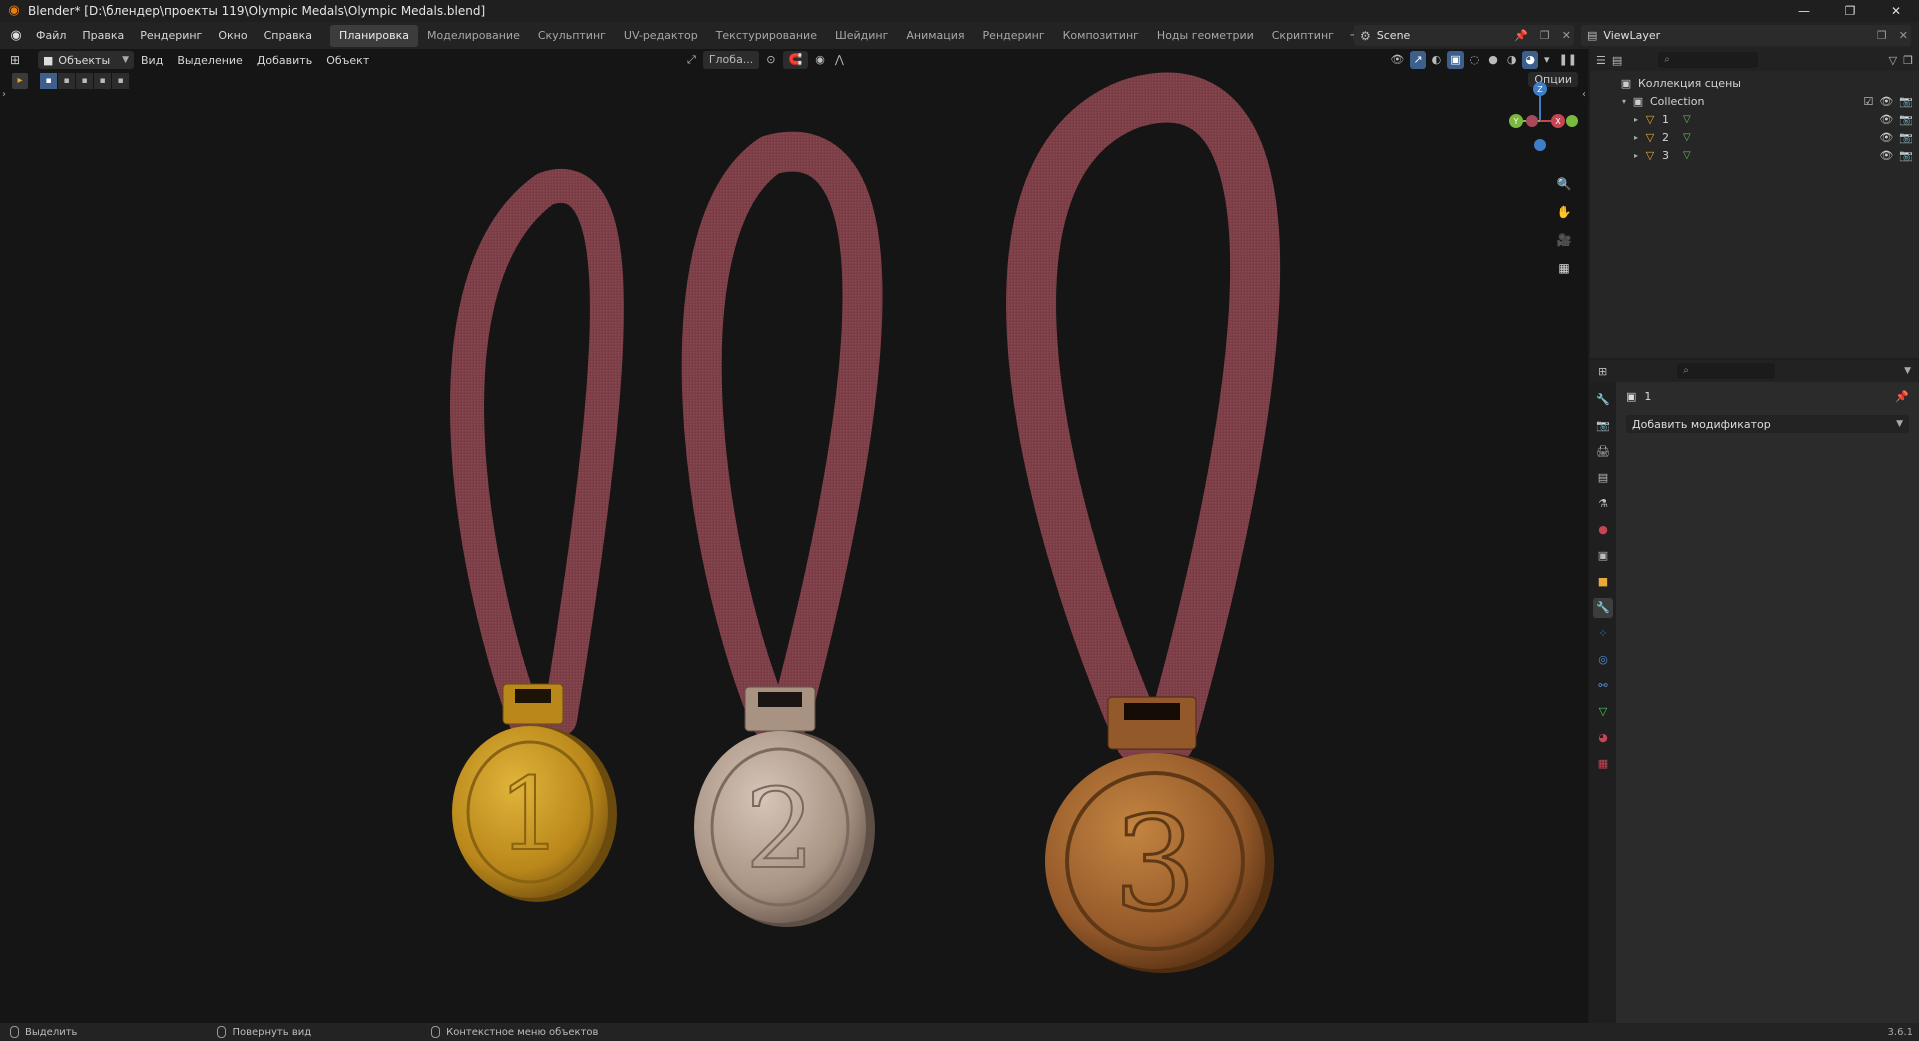  Describe the element at coordinates (1564, 268) in the screenshot. I see `perspective-grid-icon: ▦` at that location.